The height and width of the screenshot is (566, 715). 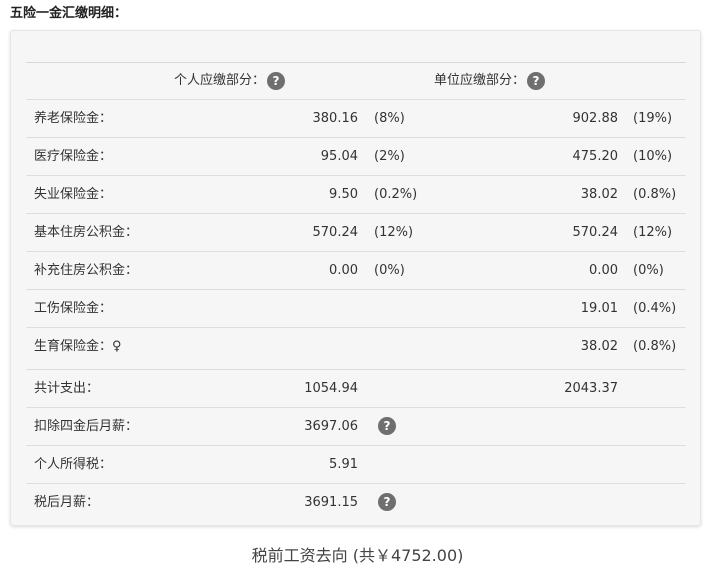 What do you see at coordinates (389, 118) in the screenshot?
I see `personal-rate: (8%)` at bounding box center [389, 118].